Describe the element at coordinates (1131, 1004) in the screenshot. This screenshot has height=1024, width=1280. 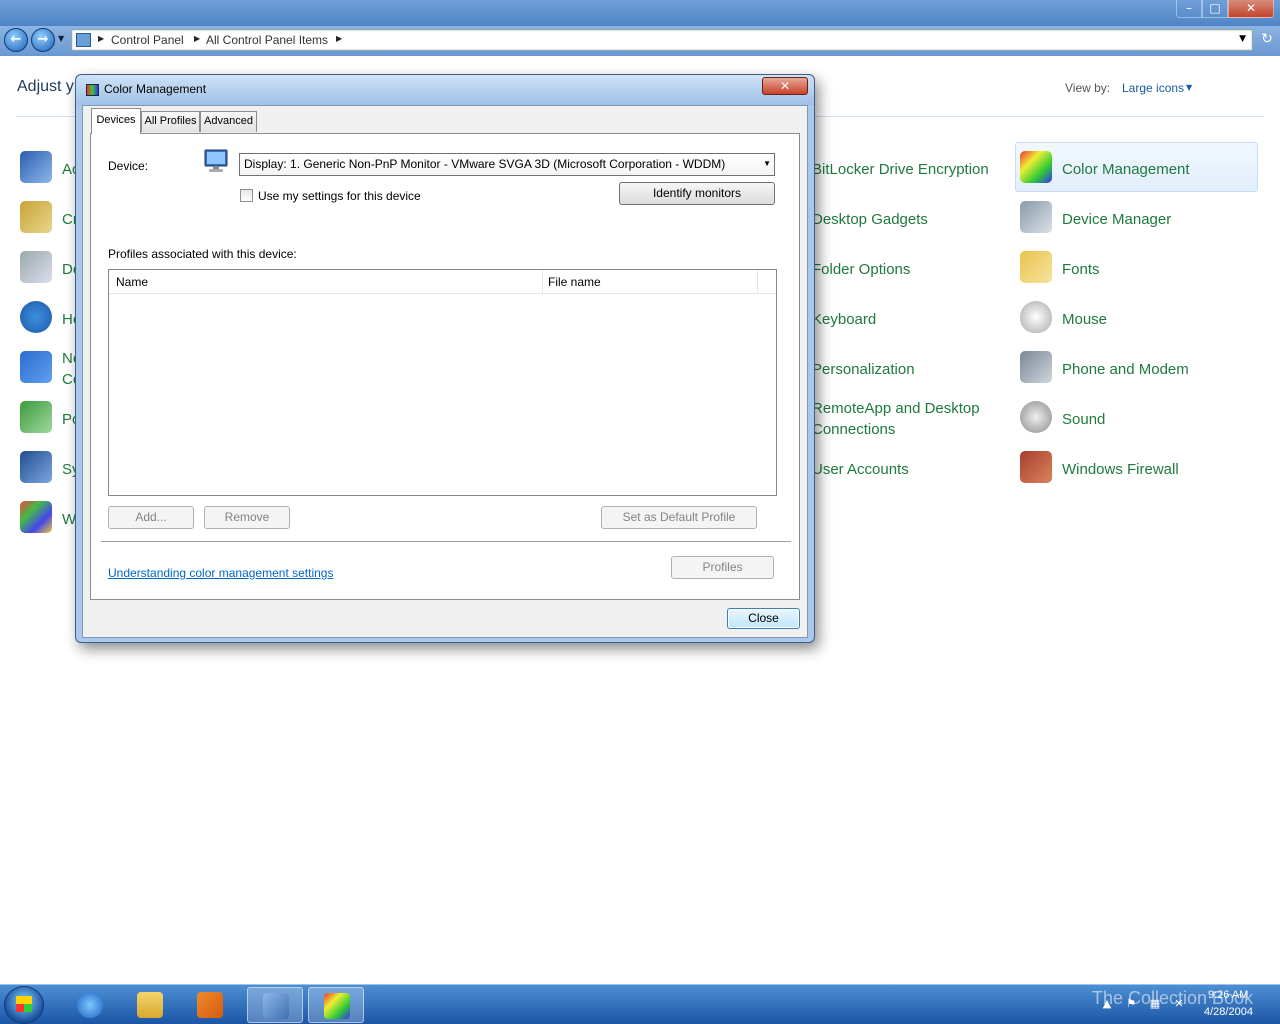
I see `action-center-flag-icon: ⚑` at that location.